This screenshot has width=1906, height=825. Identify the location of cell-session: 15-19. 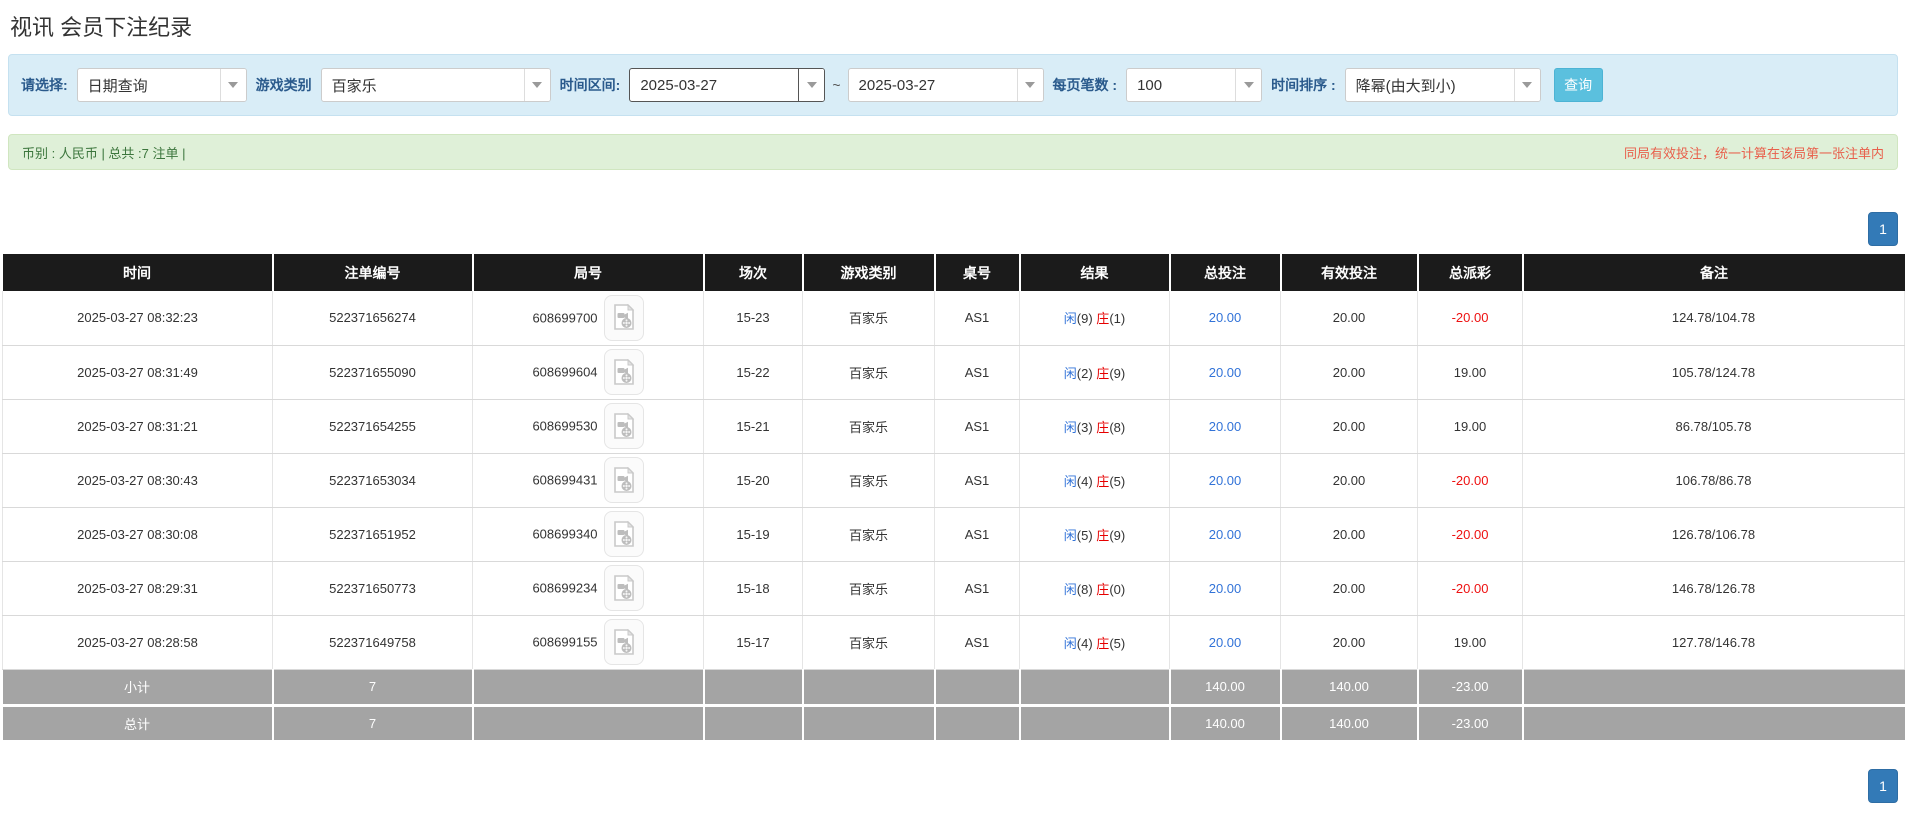
(753, 534).